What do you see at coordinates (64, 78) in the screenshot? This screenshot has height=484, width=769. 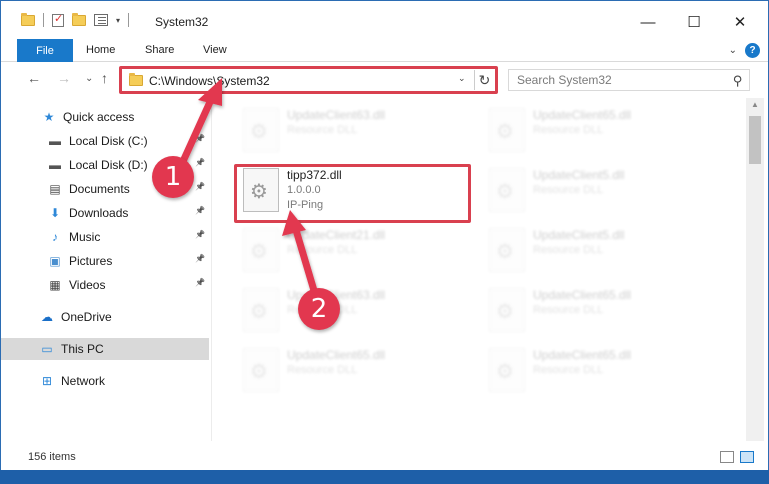 I see `forward-button: →` at bounding box center [64, 78].